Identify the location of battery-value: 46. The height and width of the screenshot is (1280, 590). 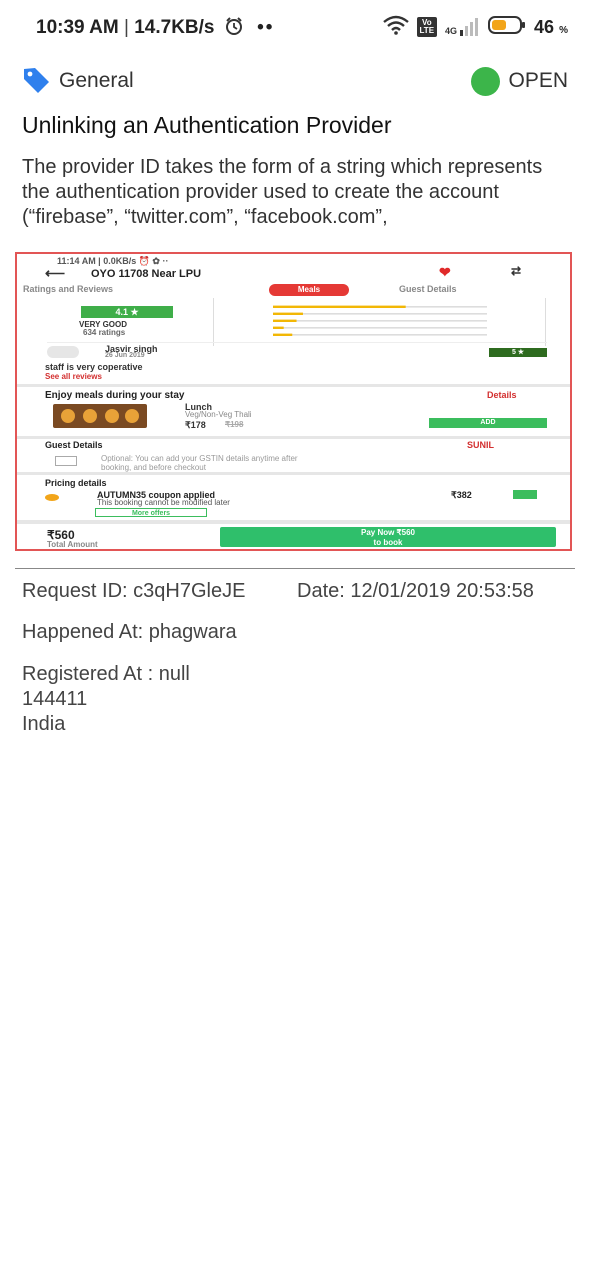
(544, 26).